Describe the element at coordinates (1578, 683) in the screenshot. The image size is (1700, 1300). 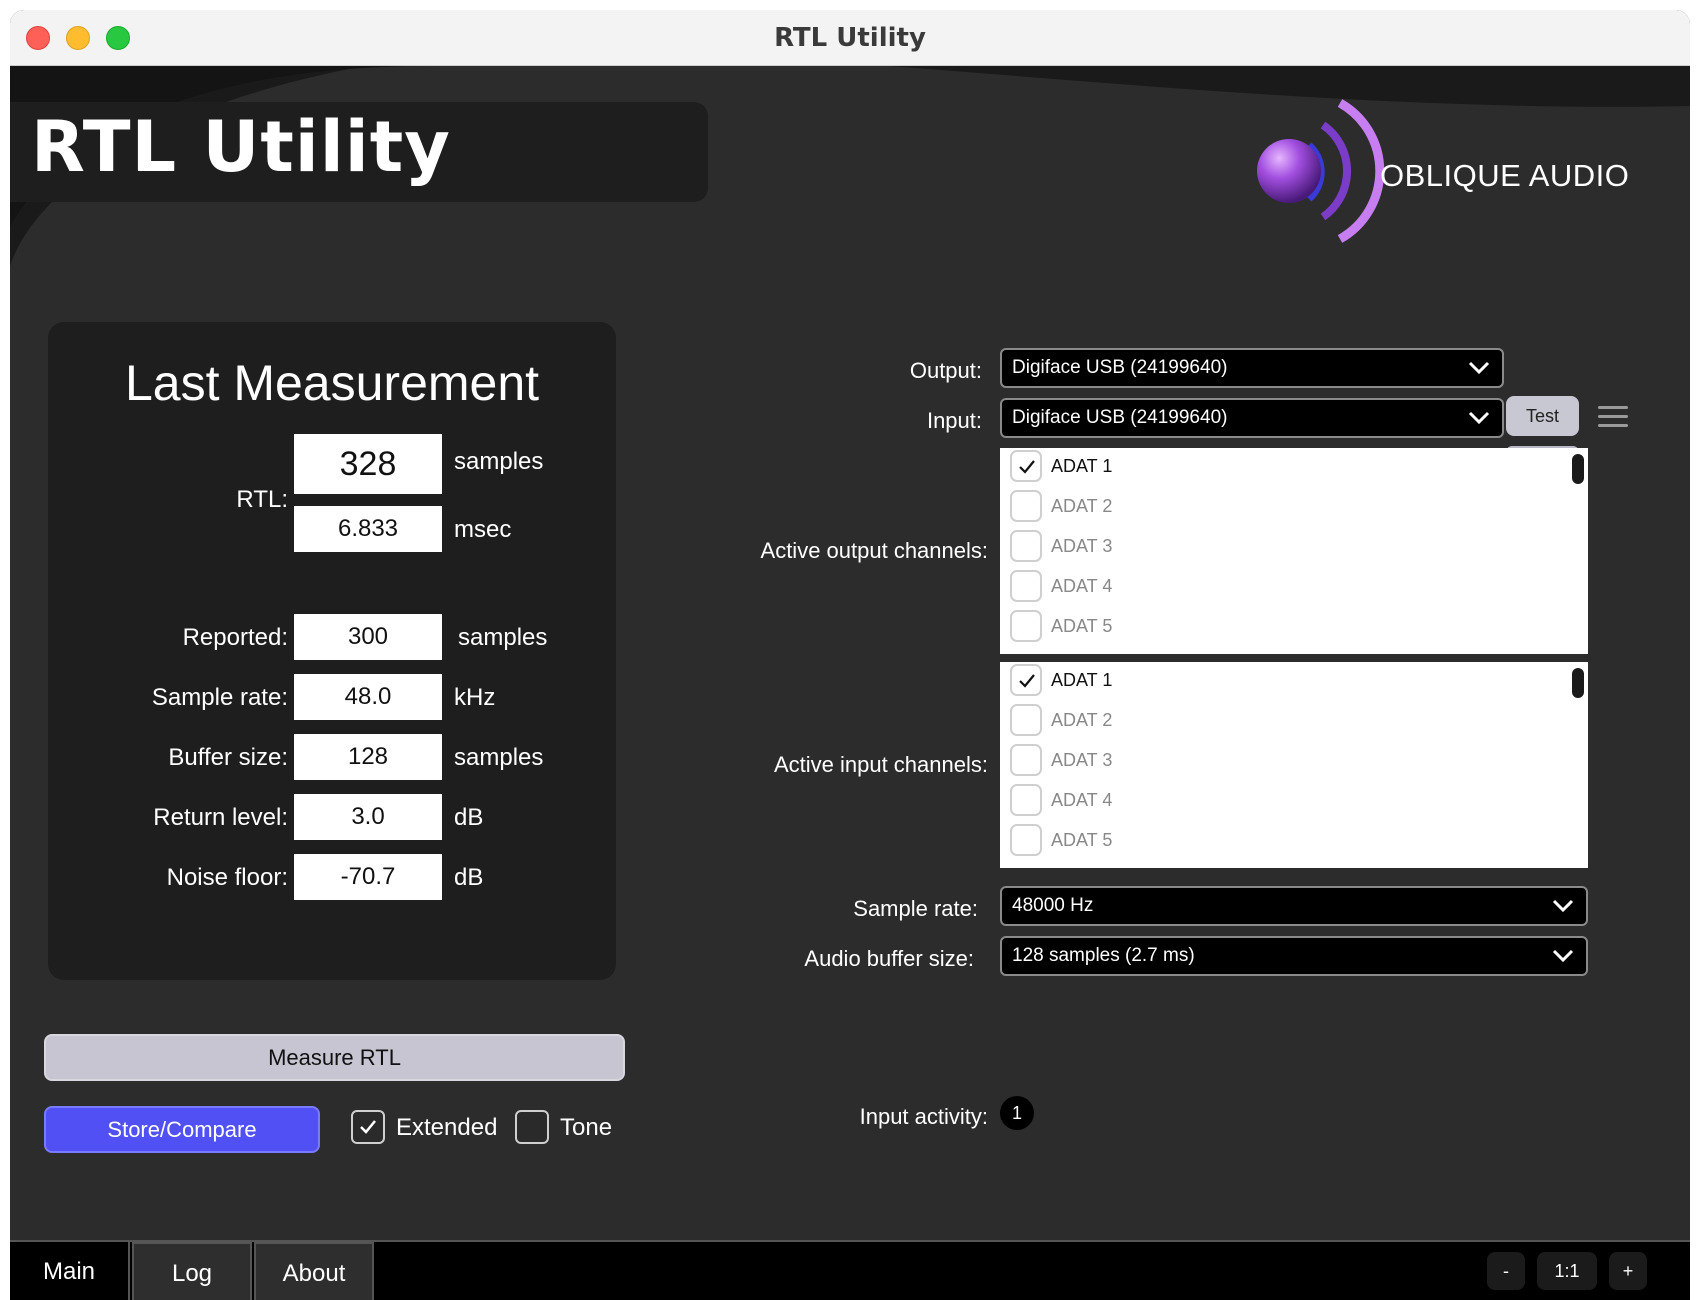
I see `input-list-scrollbar` at that location.